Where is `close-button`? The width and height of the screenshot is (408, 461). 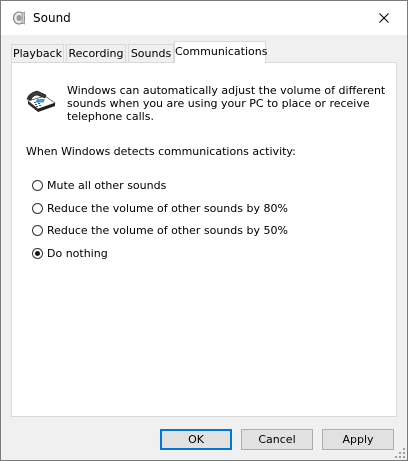 close-button is located at coordinates (384, 18).